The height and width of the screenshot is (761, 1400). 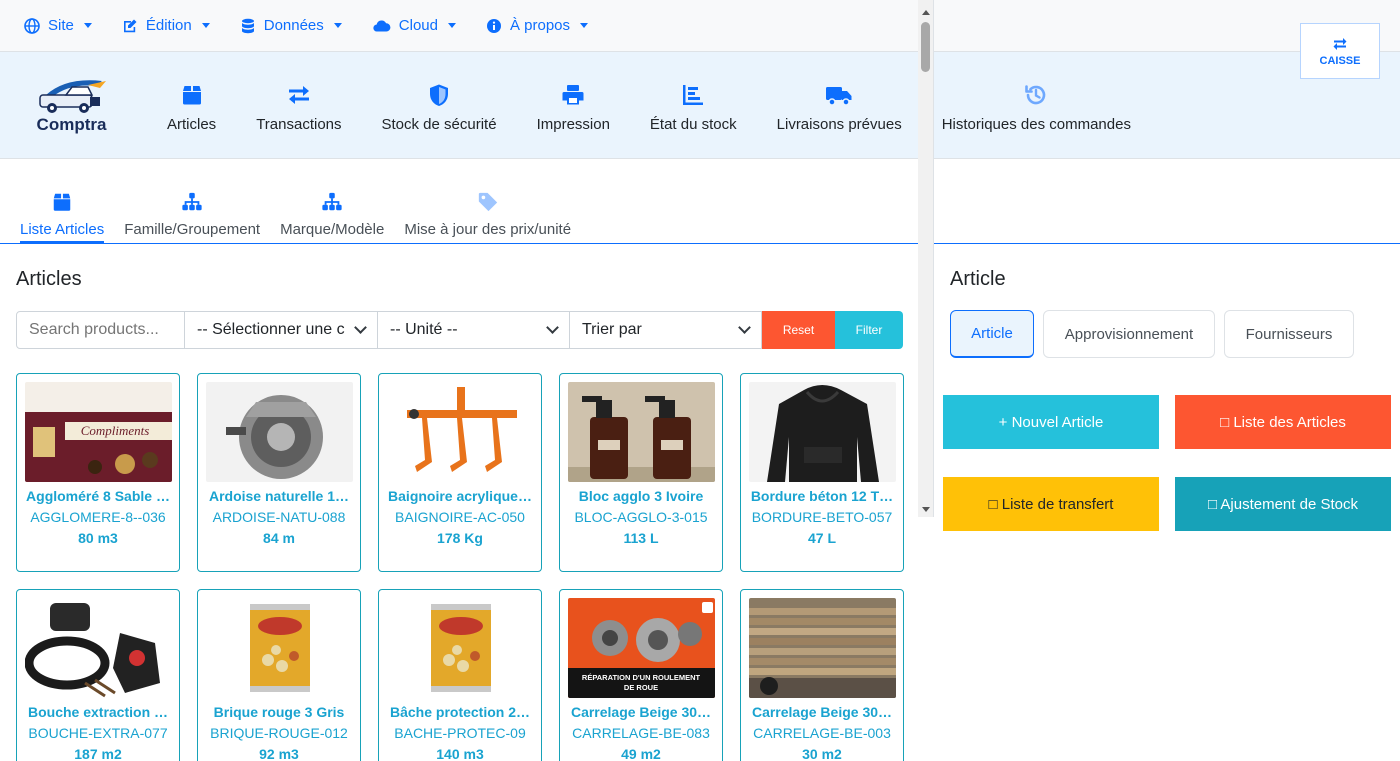 I want to click on search-input, so click(x=100, y=330).